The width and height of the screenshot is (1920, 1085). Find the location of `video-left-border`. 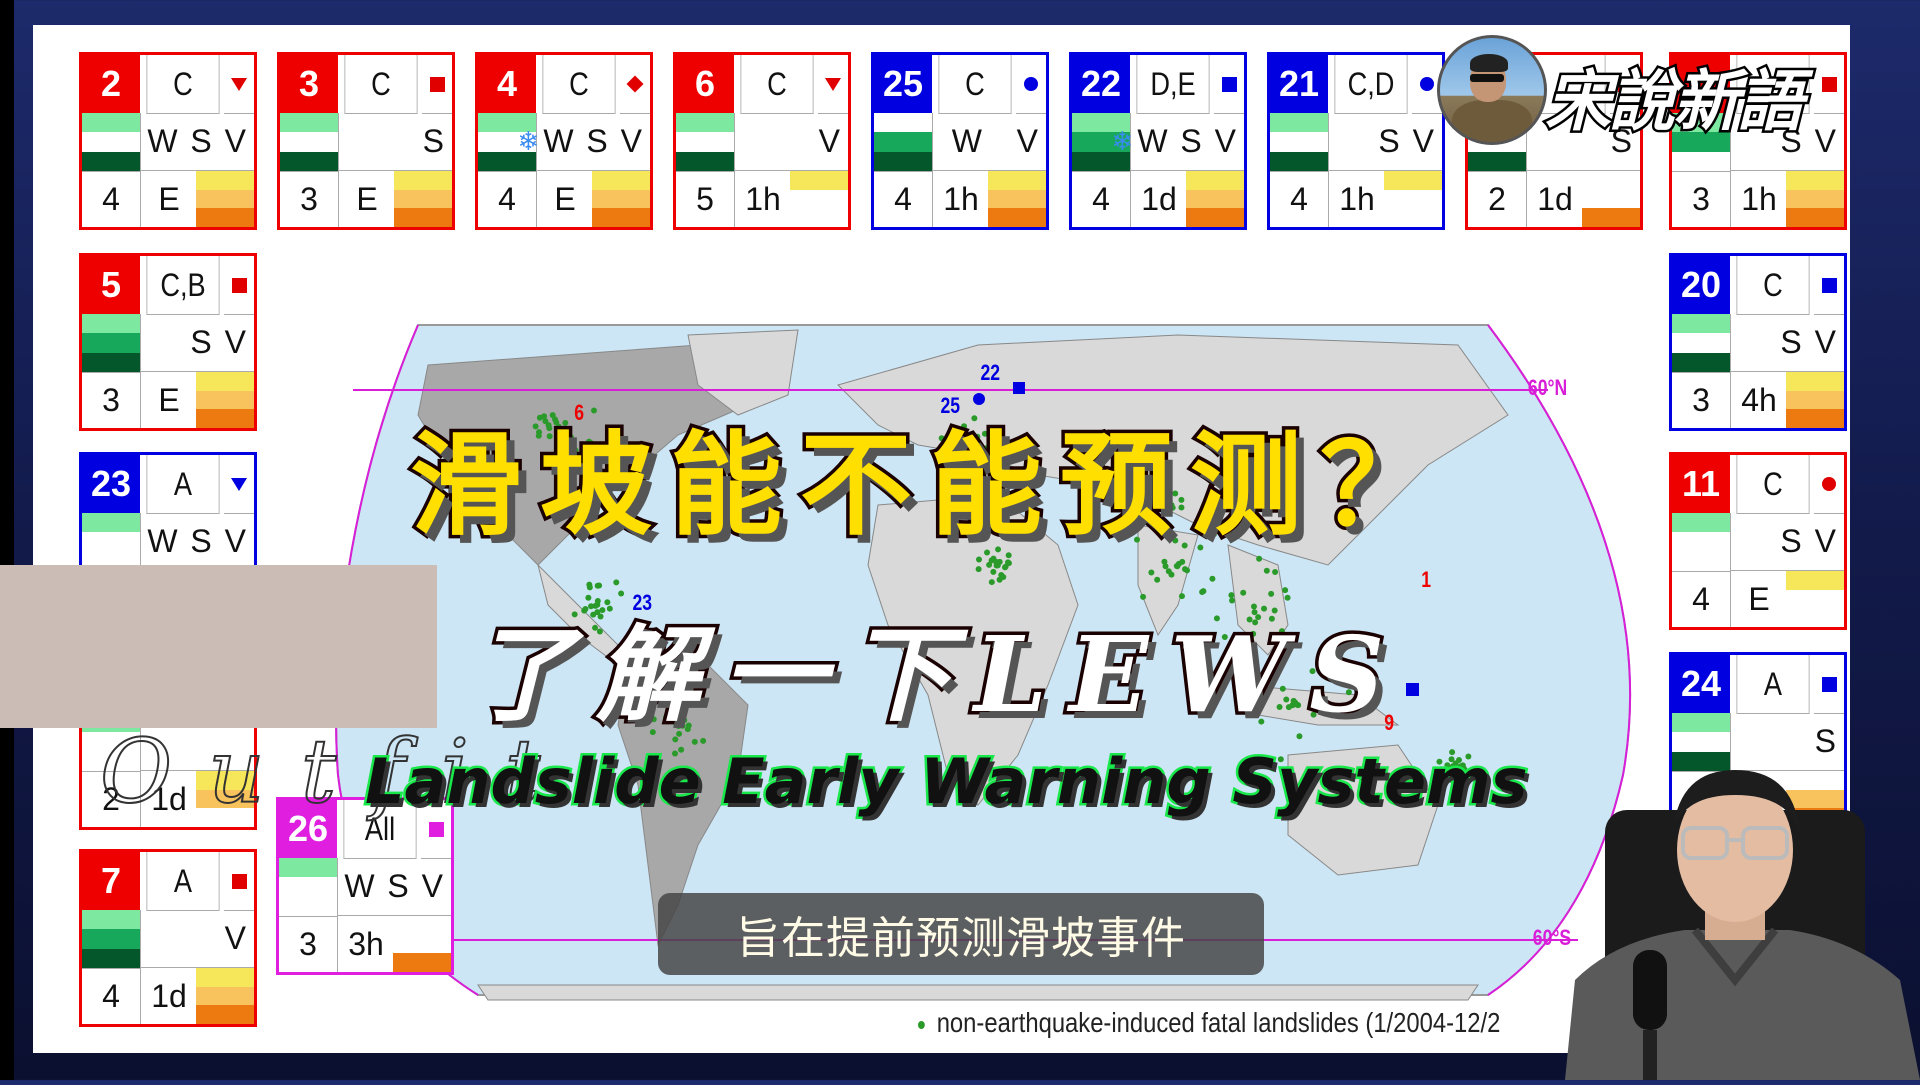

video-left-border is located at coordinates (7, 540).